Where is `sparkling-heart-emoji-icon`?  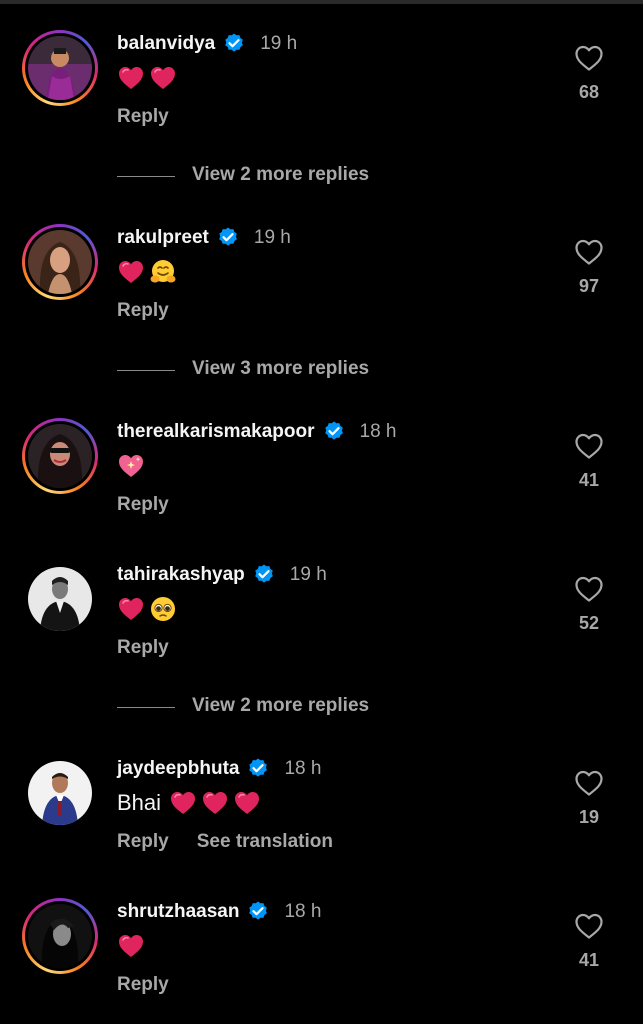 sparkling-heart-emoji-icon is located at coordinates (131, 466).